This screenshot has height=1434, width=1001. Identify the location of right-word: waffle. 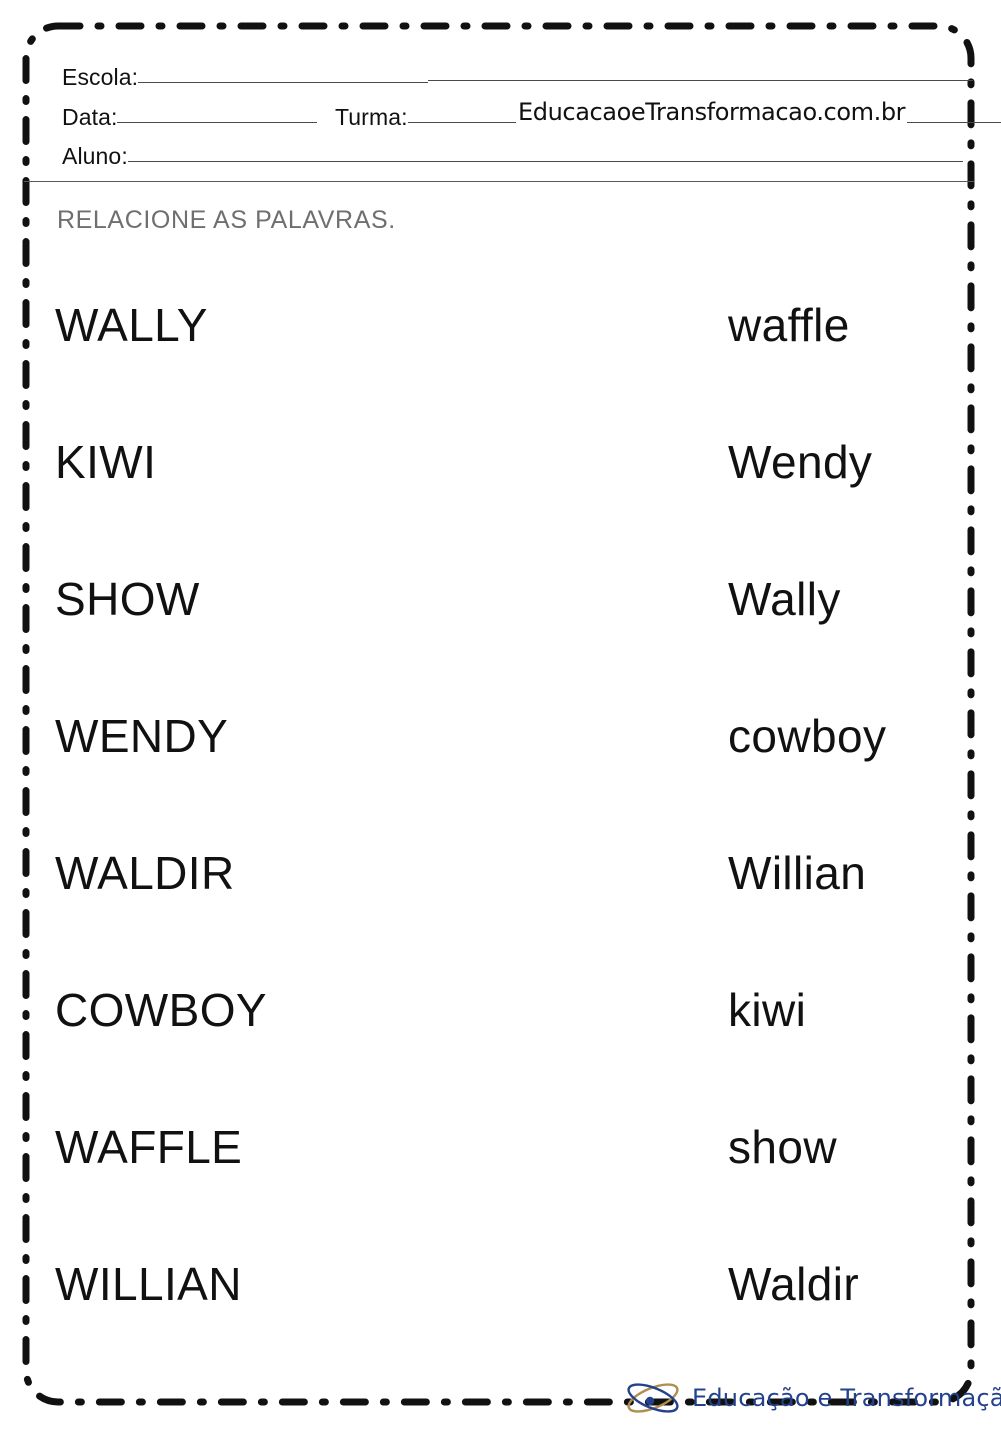
(789, 325).